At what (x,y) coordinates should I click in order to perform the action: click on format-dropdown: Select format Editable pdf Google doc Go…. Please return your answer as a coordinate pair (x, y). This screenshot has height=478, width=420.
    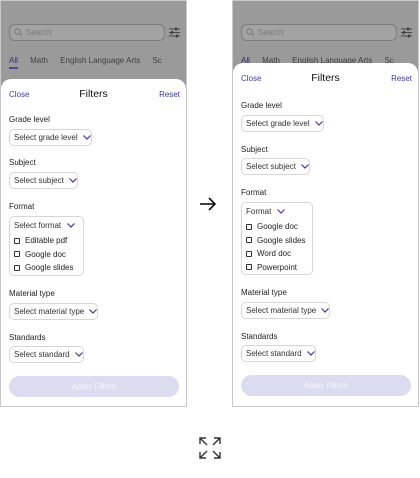
    Looking at the image, I should click on (46, 246).